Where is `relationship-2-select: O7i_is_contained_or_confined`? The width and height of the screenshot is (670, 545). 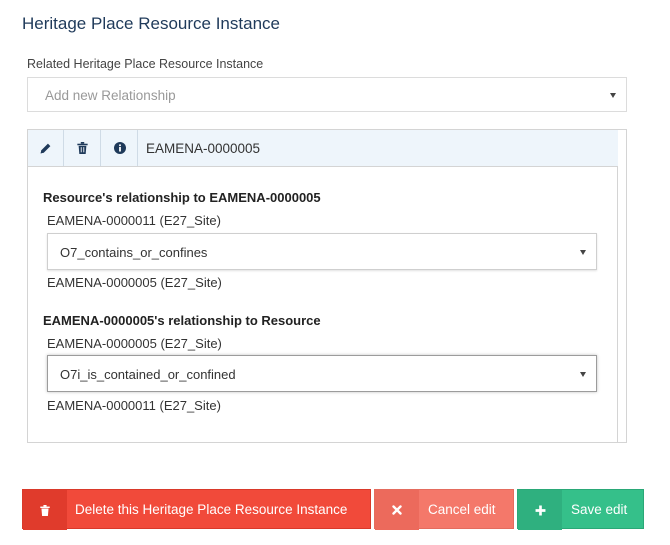 relationship-2-select: O7i_is_contained_or_confined is located at coordinates (322, 373).